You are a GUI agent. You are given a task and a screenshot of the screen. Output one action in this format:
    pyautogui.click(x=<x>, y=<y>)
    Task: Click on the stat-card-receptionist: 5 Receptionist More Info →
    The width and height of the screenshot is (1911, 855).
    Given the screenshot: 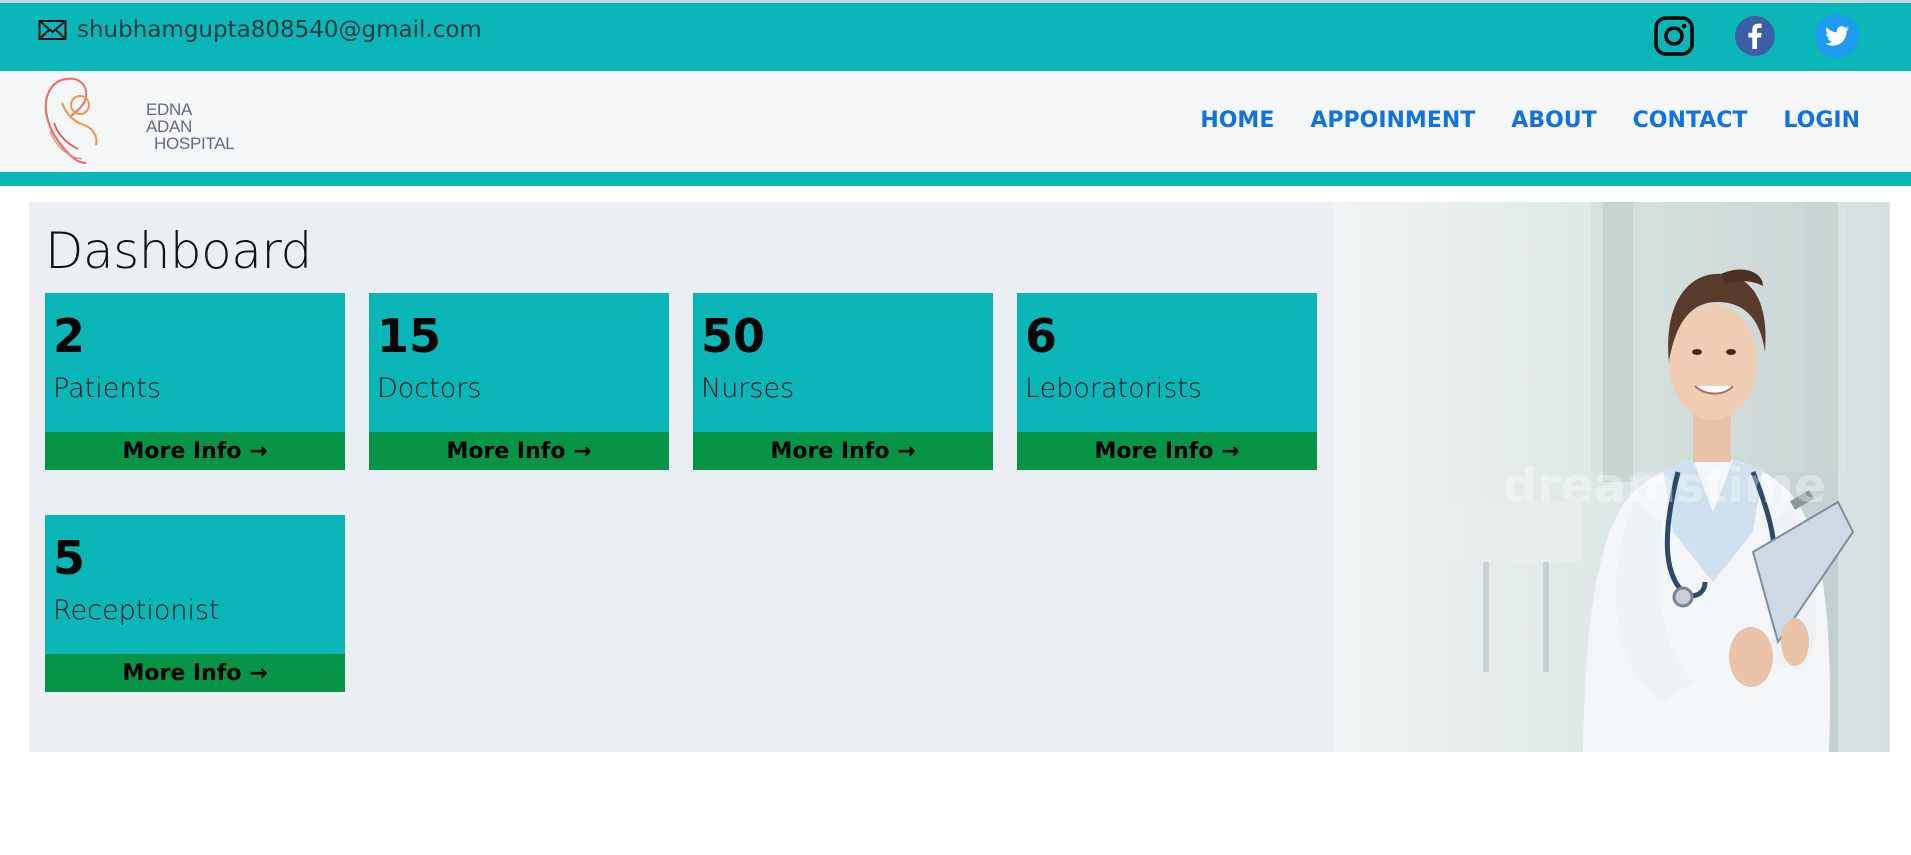 What is the action you would take?
    pyautogui.click(x=195, y=603)
    